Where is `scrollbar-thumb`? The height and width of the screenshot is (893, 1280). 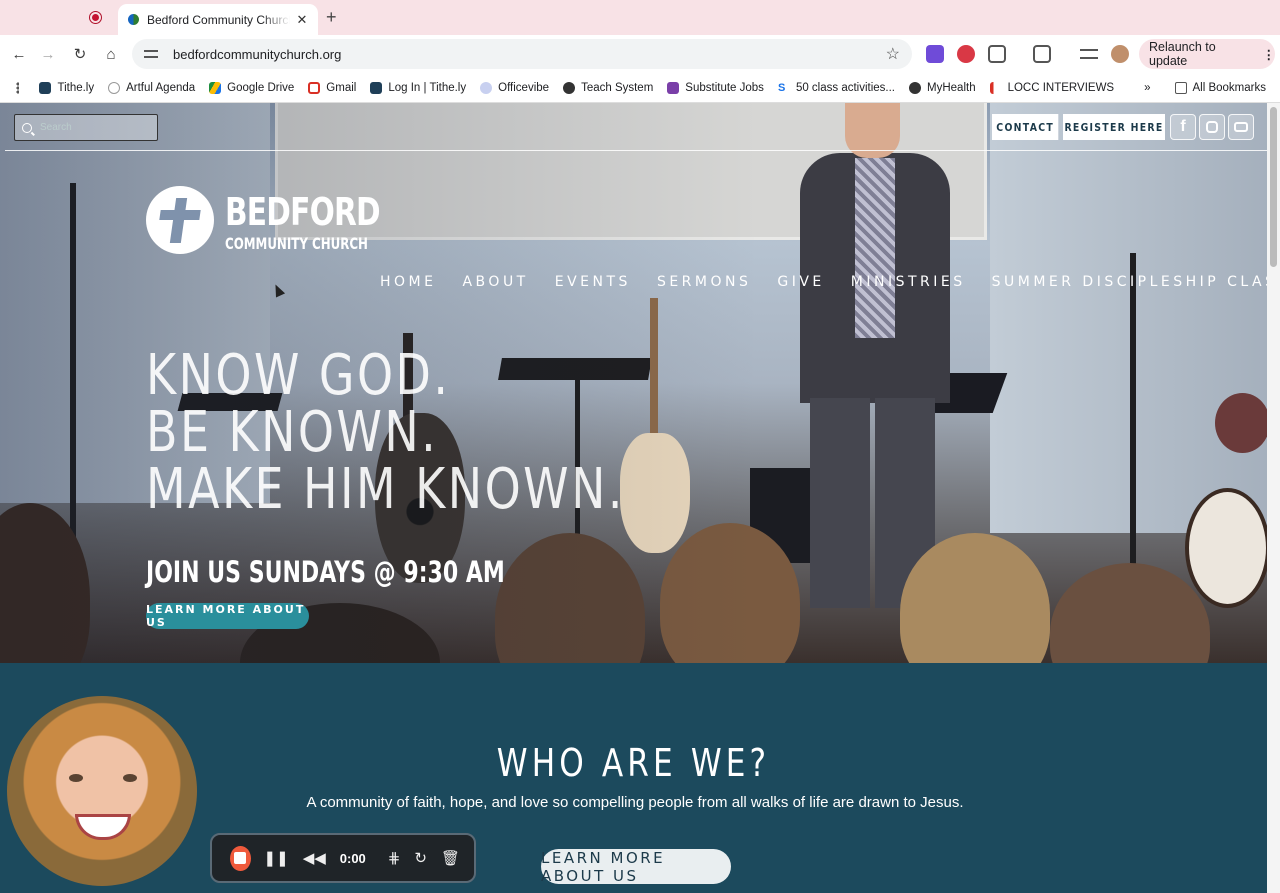
scrollbar-thumb is located at coordinates (1273, 187).